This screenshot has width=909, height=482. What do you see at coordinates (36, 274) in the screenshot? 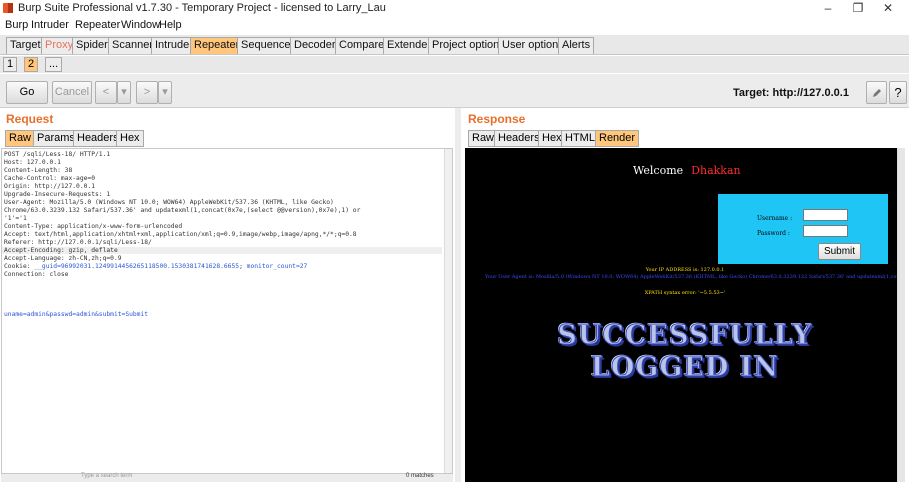
I see `request-line: Connection: close` at bounding box center [36, 274].